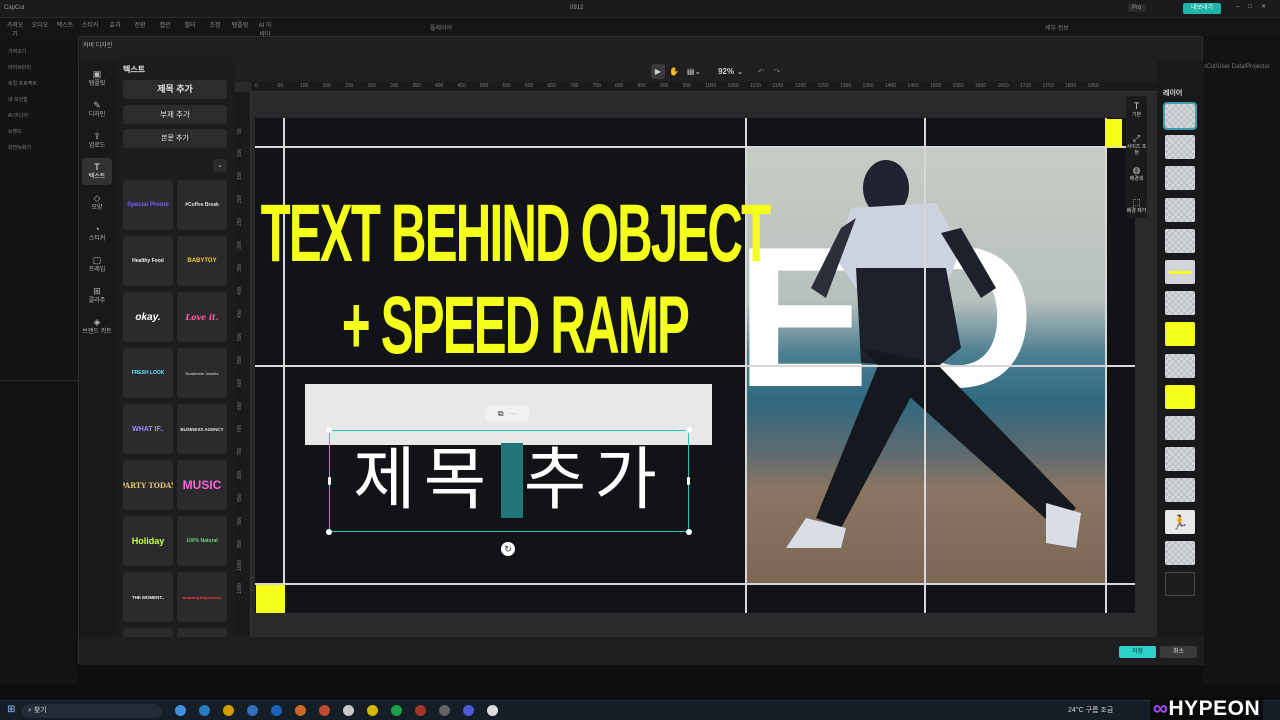  Describe the element at coordinates (92, 711) in the screenshot. I see `taskbar-search: ⌕ 찾기` at that location.